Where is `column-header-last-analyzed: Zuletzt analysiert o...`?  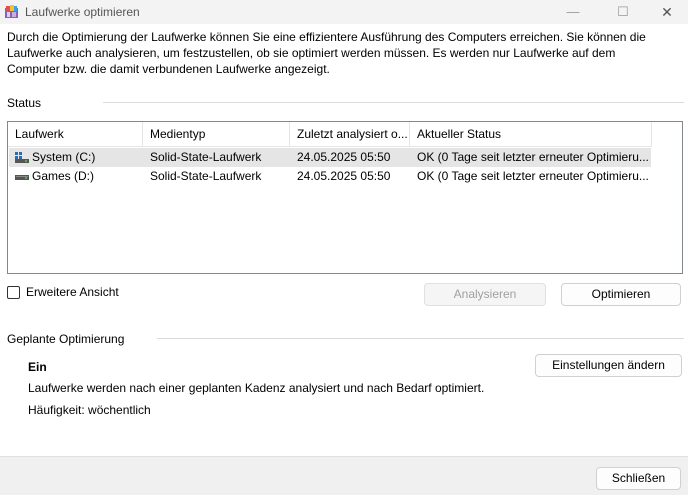 column-header-last-analyzed: Zuletzt analysiert o... is located at coordinates (350, 134).